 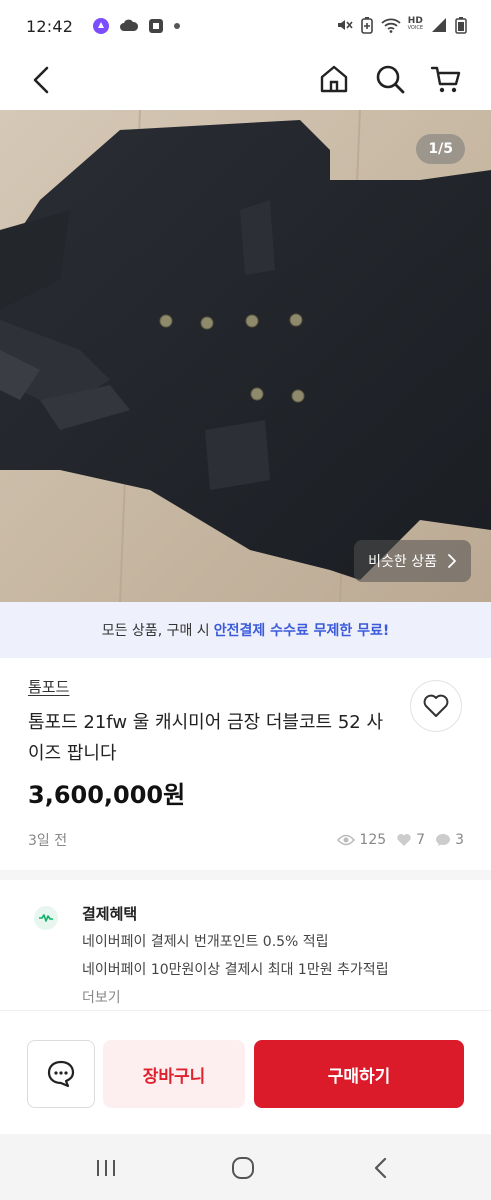 What do you see at coordinates (443, 840) in the screenshot?
I see `chat-bubble-icon` at bounding box center [443, 840].